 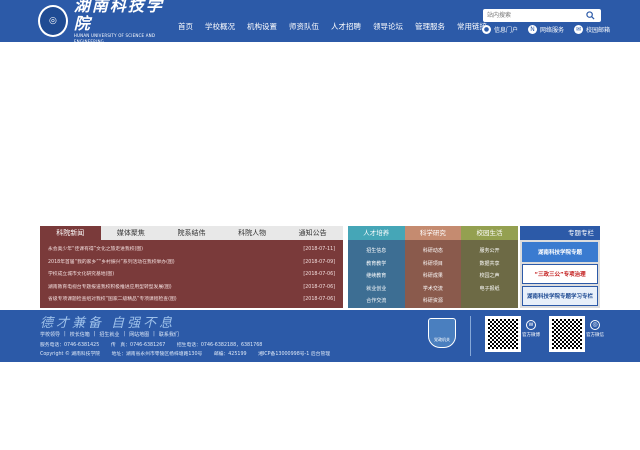 What do you see at coordinates (81, 274) in the screenshot?
I see `news-title: 学校成立城市文化研究基地(图)` at bounding box center [81, 274].